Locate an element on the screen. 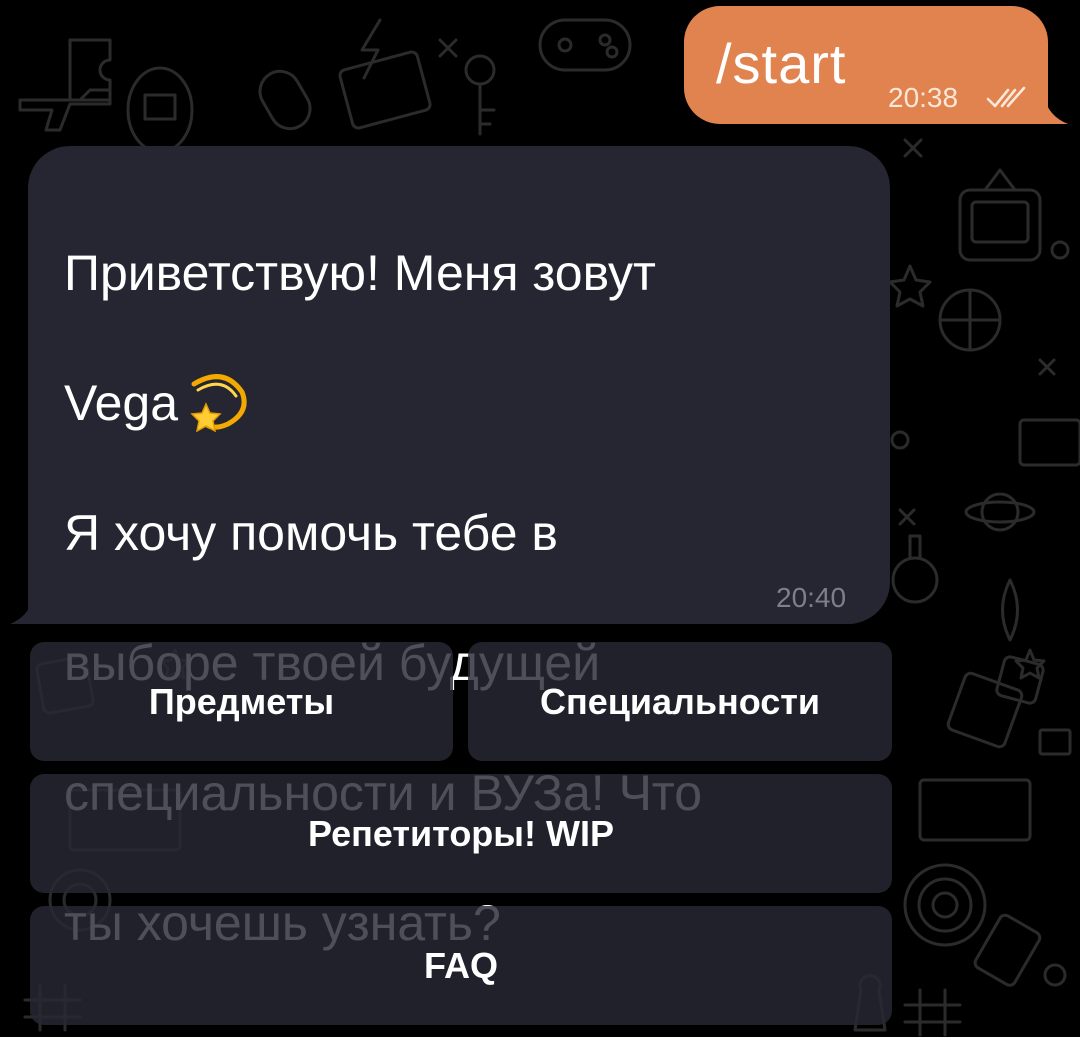 The image size is (1080, 1037). dizzy-star-emoji-icon is located at coordinates (218, 403).